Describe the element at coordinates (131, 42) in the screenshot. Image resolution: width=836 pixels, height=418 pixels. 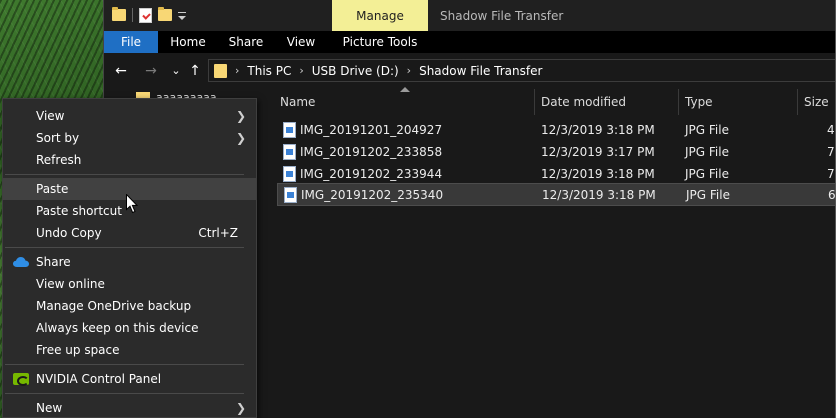
I see `tab-file: File` at that location.